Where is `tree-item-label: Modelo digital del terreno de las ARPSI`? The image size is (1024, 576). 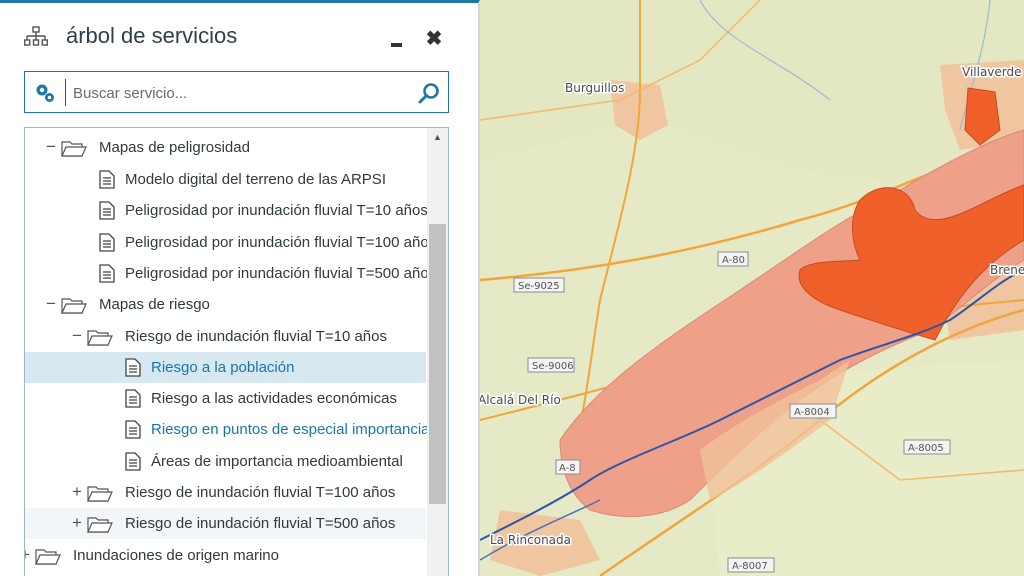 tree-item-label: Modelo digital del terreno de las ARPSI is located at coordinates (255, 179).